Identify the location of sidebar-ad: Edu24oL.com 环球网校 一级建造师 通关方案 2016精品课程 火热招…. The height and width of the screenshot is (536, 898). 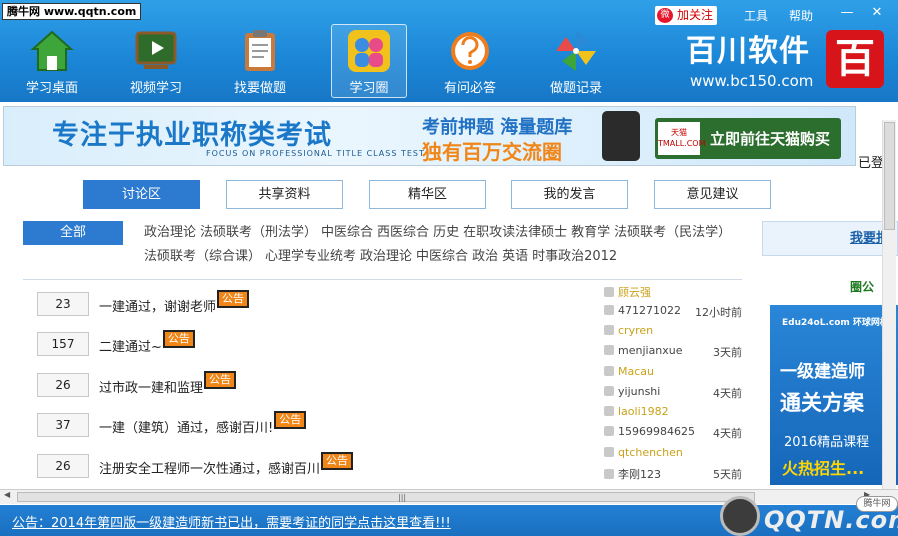
(834, 395).